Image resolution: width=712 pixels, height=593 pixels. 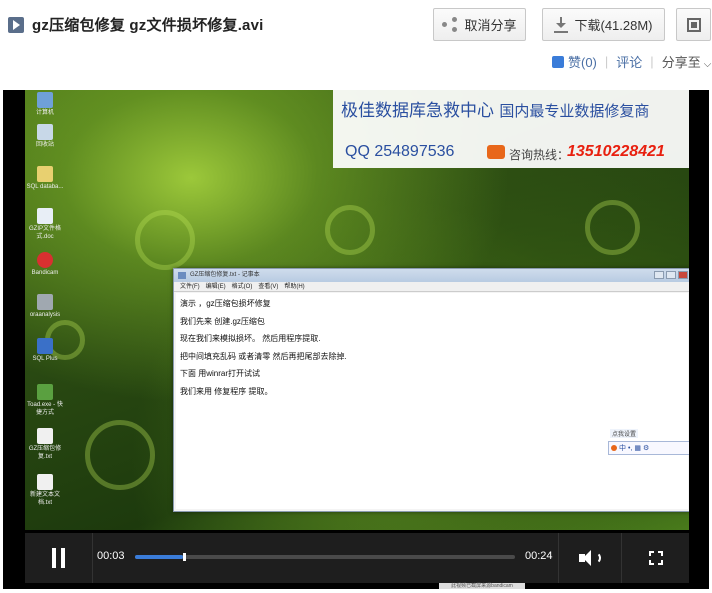 What do you see at coordinates (450, 24) in the screenshot?
I see `share-icon` at bounding box center [450, 24].